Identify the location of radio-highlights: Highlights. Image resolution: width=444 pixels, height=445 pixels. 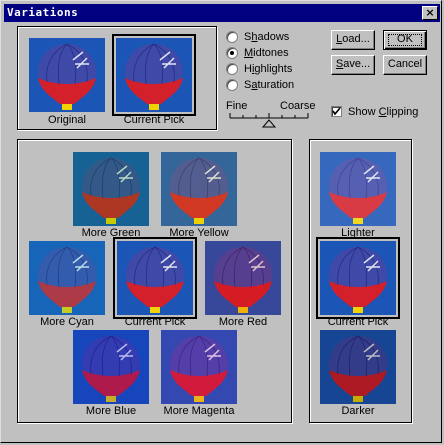
(259, 69).